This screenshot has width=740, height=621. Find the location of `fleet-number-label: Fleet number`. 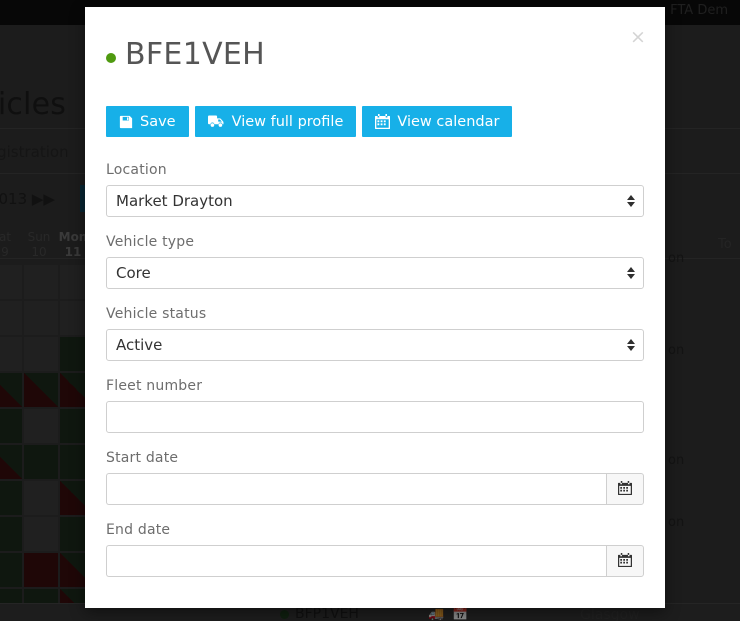

fleet-number-label: Fleet number is located at coordinates (154, 386).